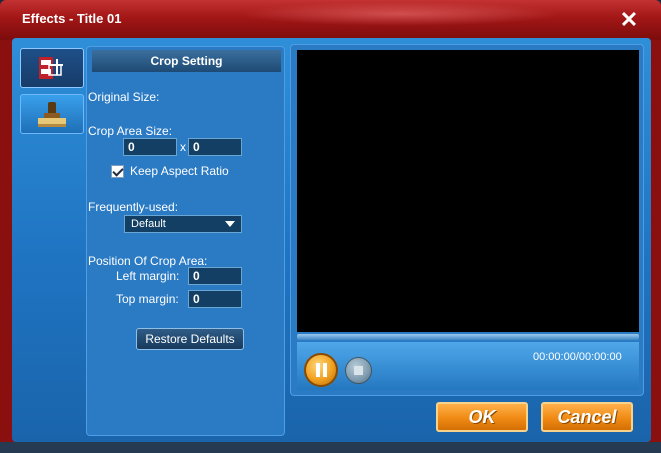  Describe the element at coordinates (358, 370) in the screenshot. I see `stop-button` at that location.